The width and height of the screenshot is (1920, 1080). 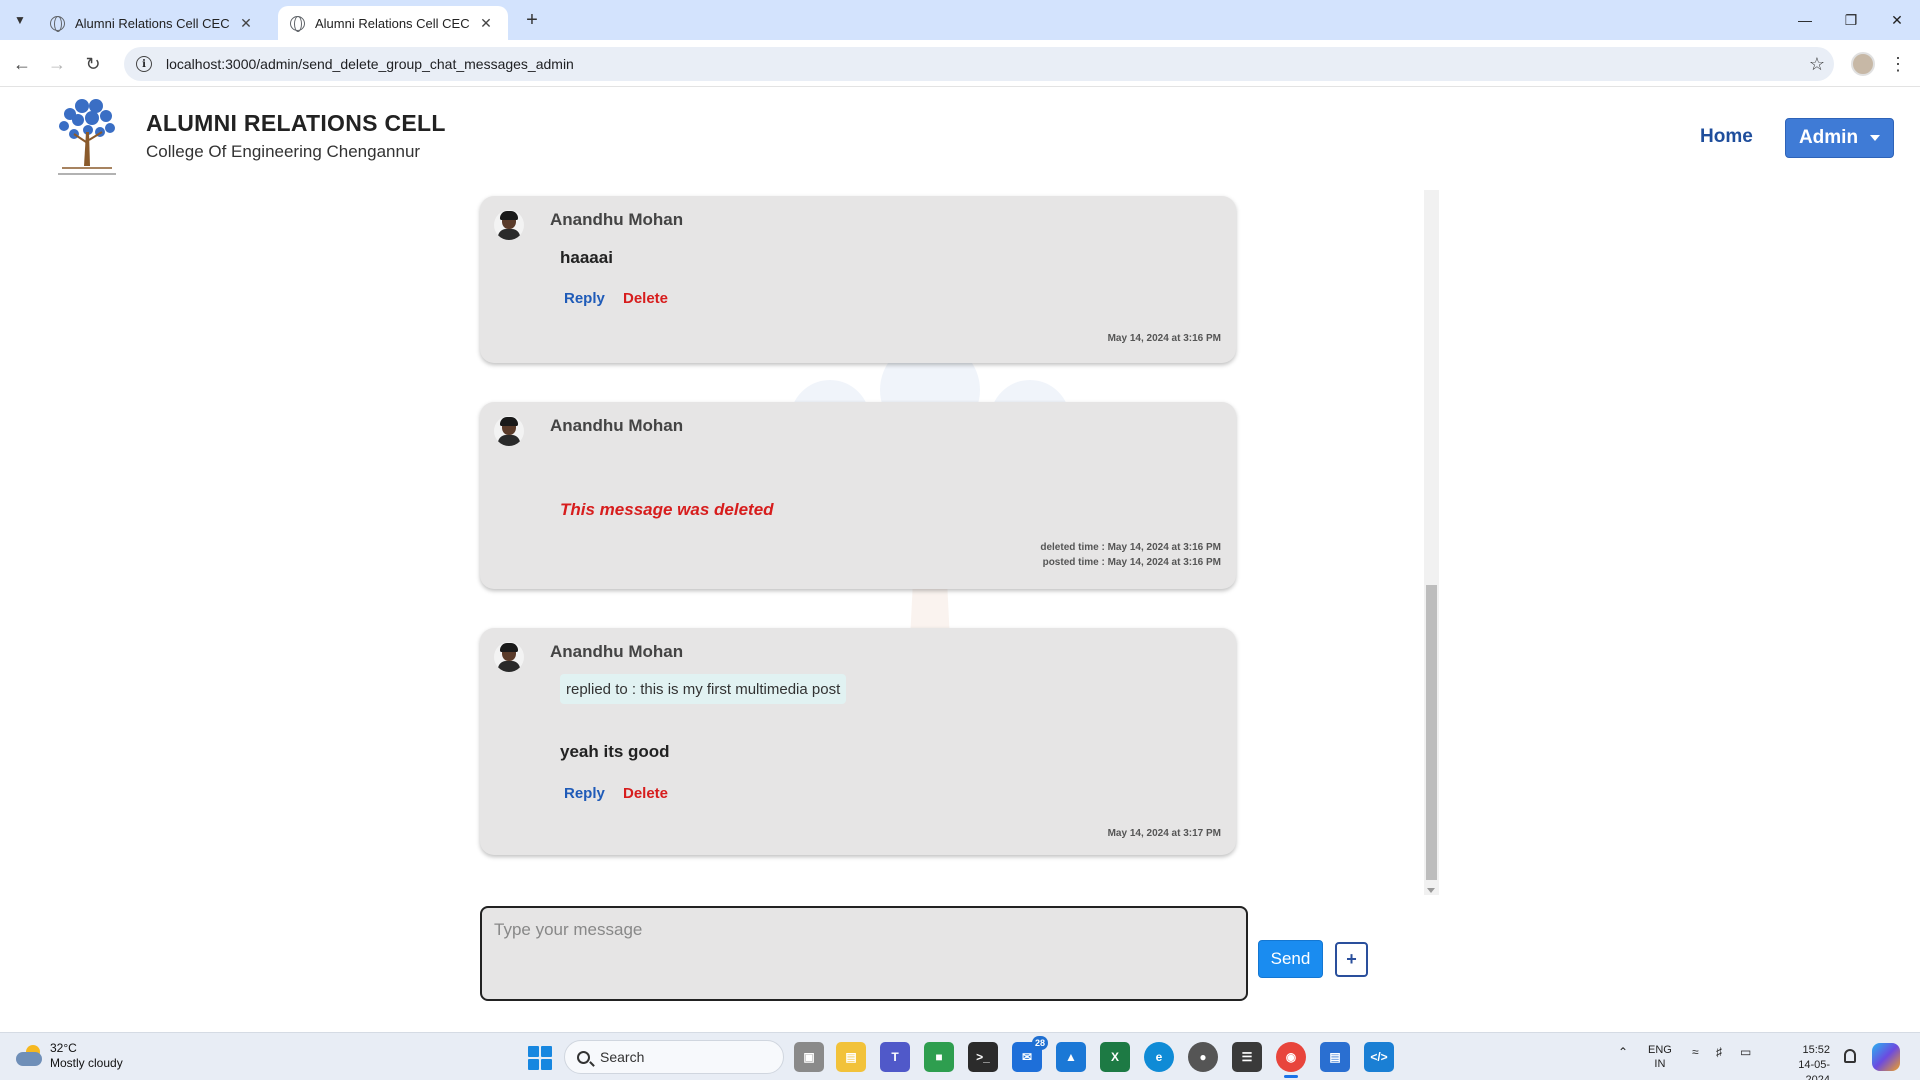 I want to click on browser-tab-2: Alumni Relations Cell CEC ✕, so click(x=393, y=23).